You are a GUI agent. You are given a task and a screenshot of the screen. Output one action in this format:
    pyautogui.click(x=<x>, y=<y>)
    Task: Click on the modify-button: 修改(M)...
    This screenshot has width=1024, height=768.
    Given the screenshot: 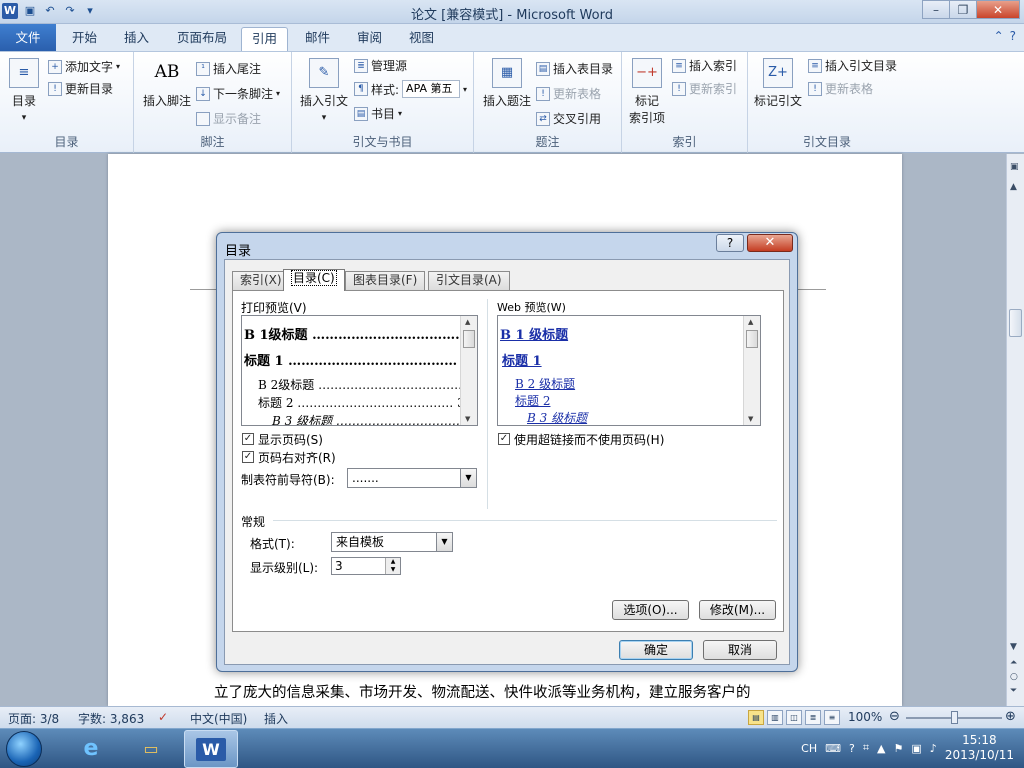 What is the action you would take?
    pyautogui.click(x=737, y=610)
    